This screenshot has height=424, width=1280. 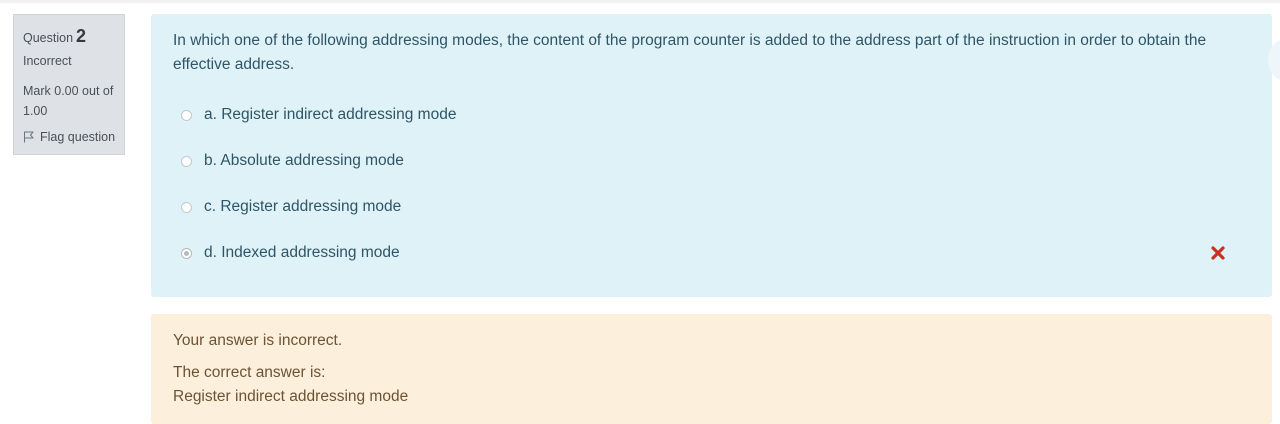 What do you see at coordinates (330, 114) in the screenshot?
I see `answer-option-label: a. Register indirect addressing mode` at bounding box center [330, 114].